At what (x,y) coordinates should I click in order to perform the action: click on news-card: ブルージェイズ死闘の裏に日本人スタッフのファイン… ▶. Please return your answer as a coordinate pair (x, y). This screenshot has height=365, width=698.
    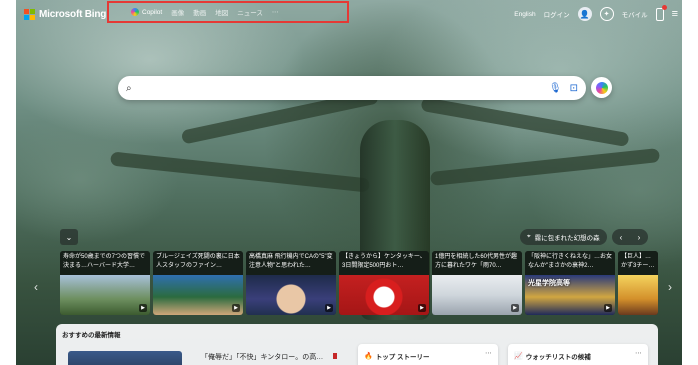
    Looking at the image, I should click on (198, 283).